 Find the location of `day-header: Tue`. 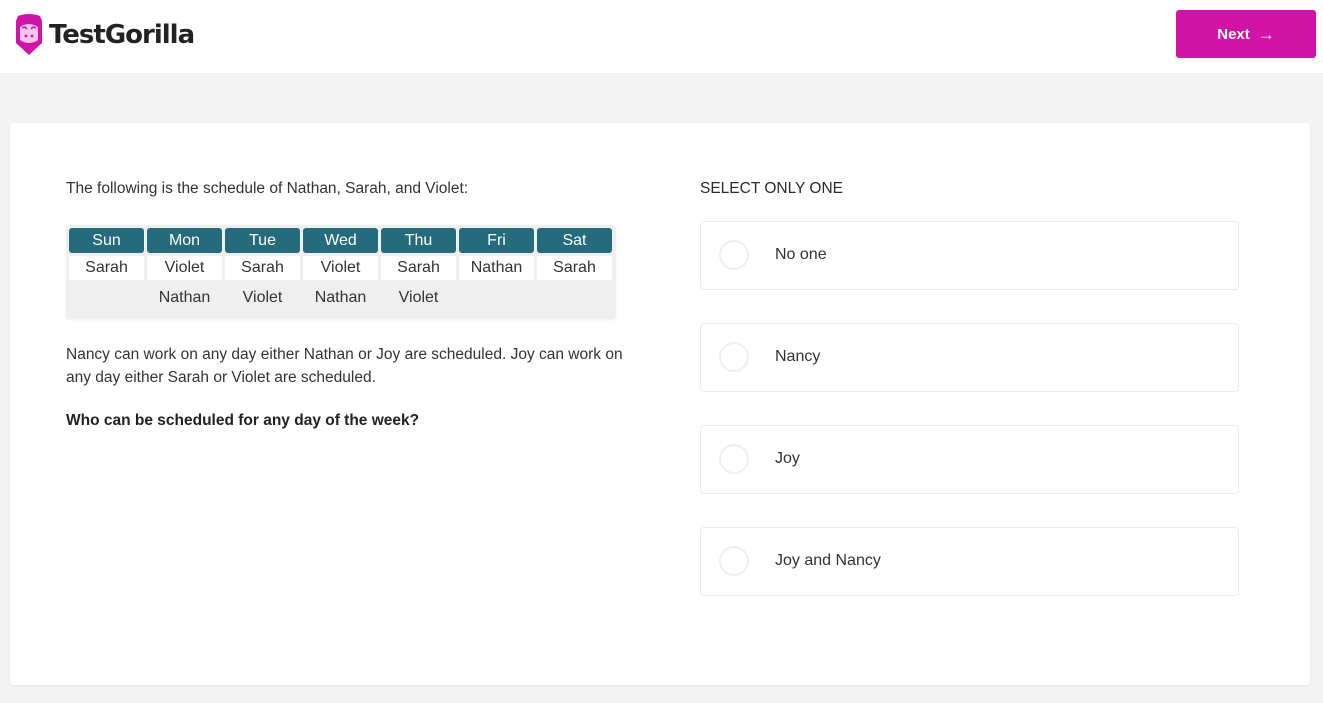

day-header: Tue is located at coordinates (262, 240).